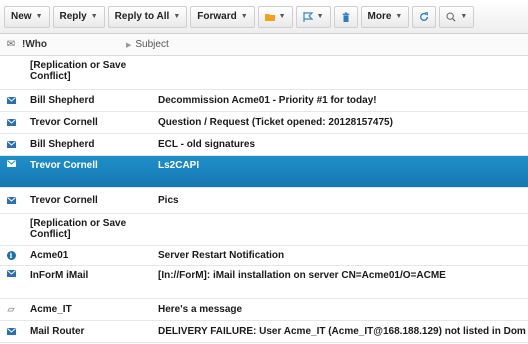 This screenshot has height=344, width=528. I want to click on message-row: Trevor Cornell Pics, so click(264, 201).